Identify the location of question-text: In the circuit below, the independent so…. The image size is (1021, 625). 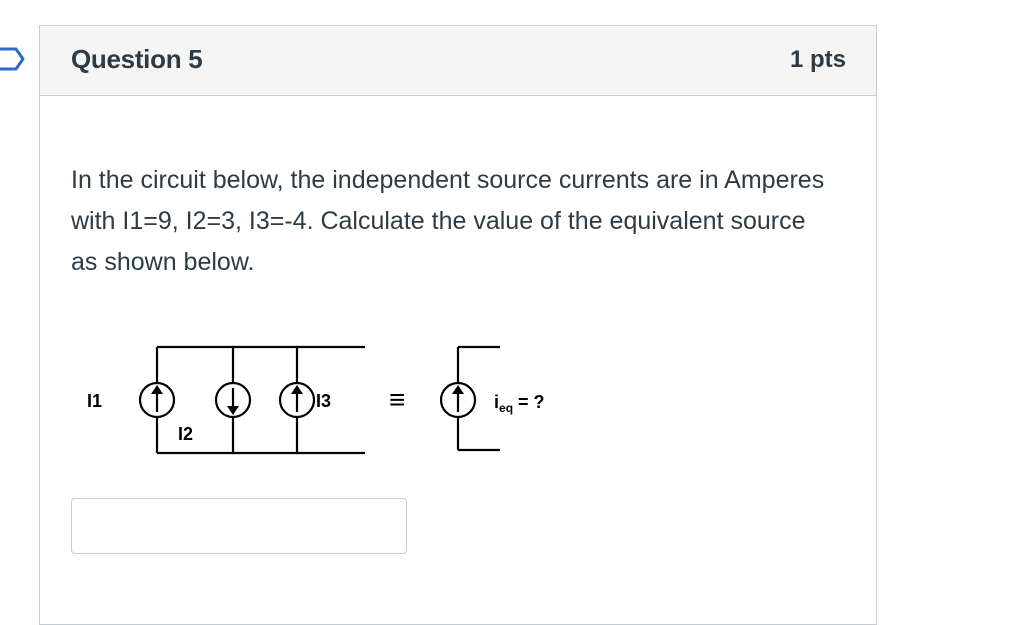
(448, 221).